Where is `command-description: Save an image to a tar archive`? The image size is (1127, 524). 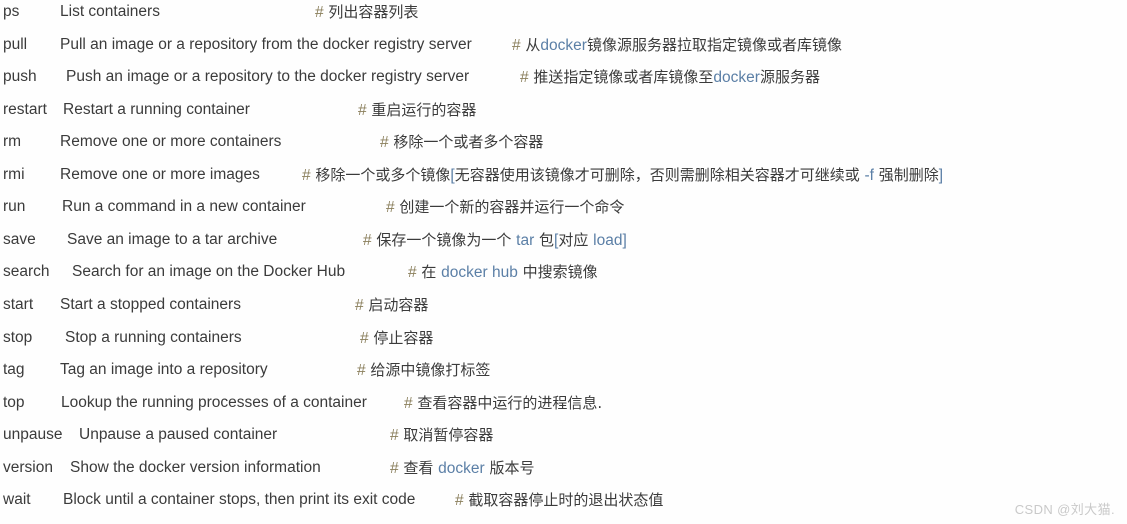 command-description: Save an image to a tar archive is located at coordinates (172, 239).